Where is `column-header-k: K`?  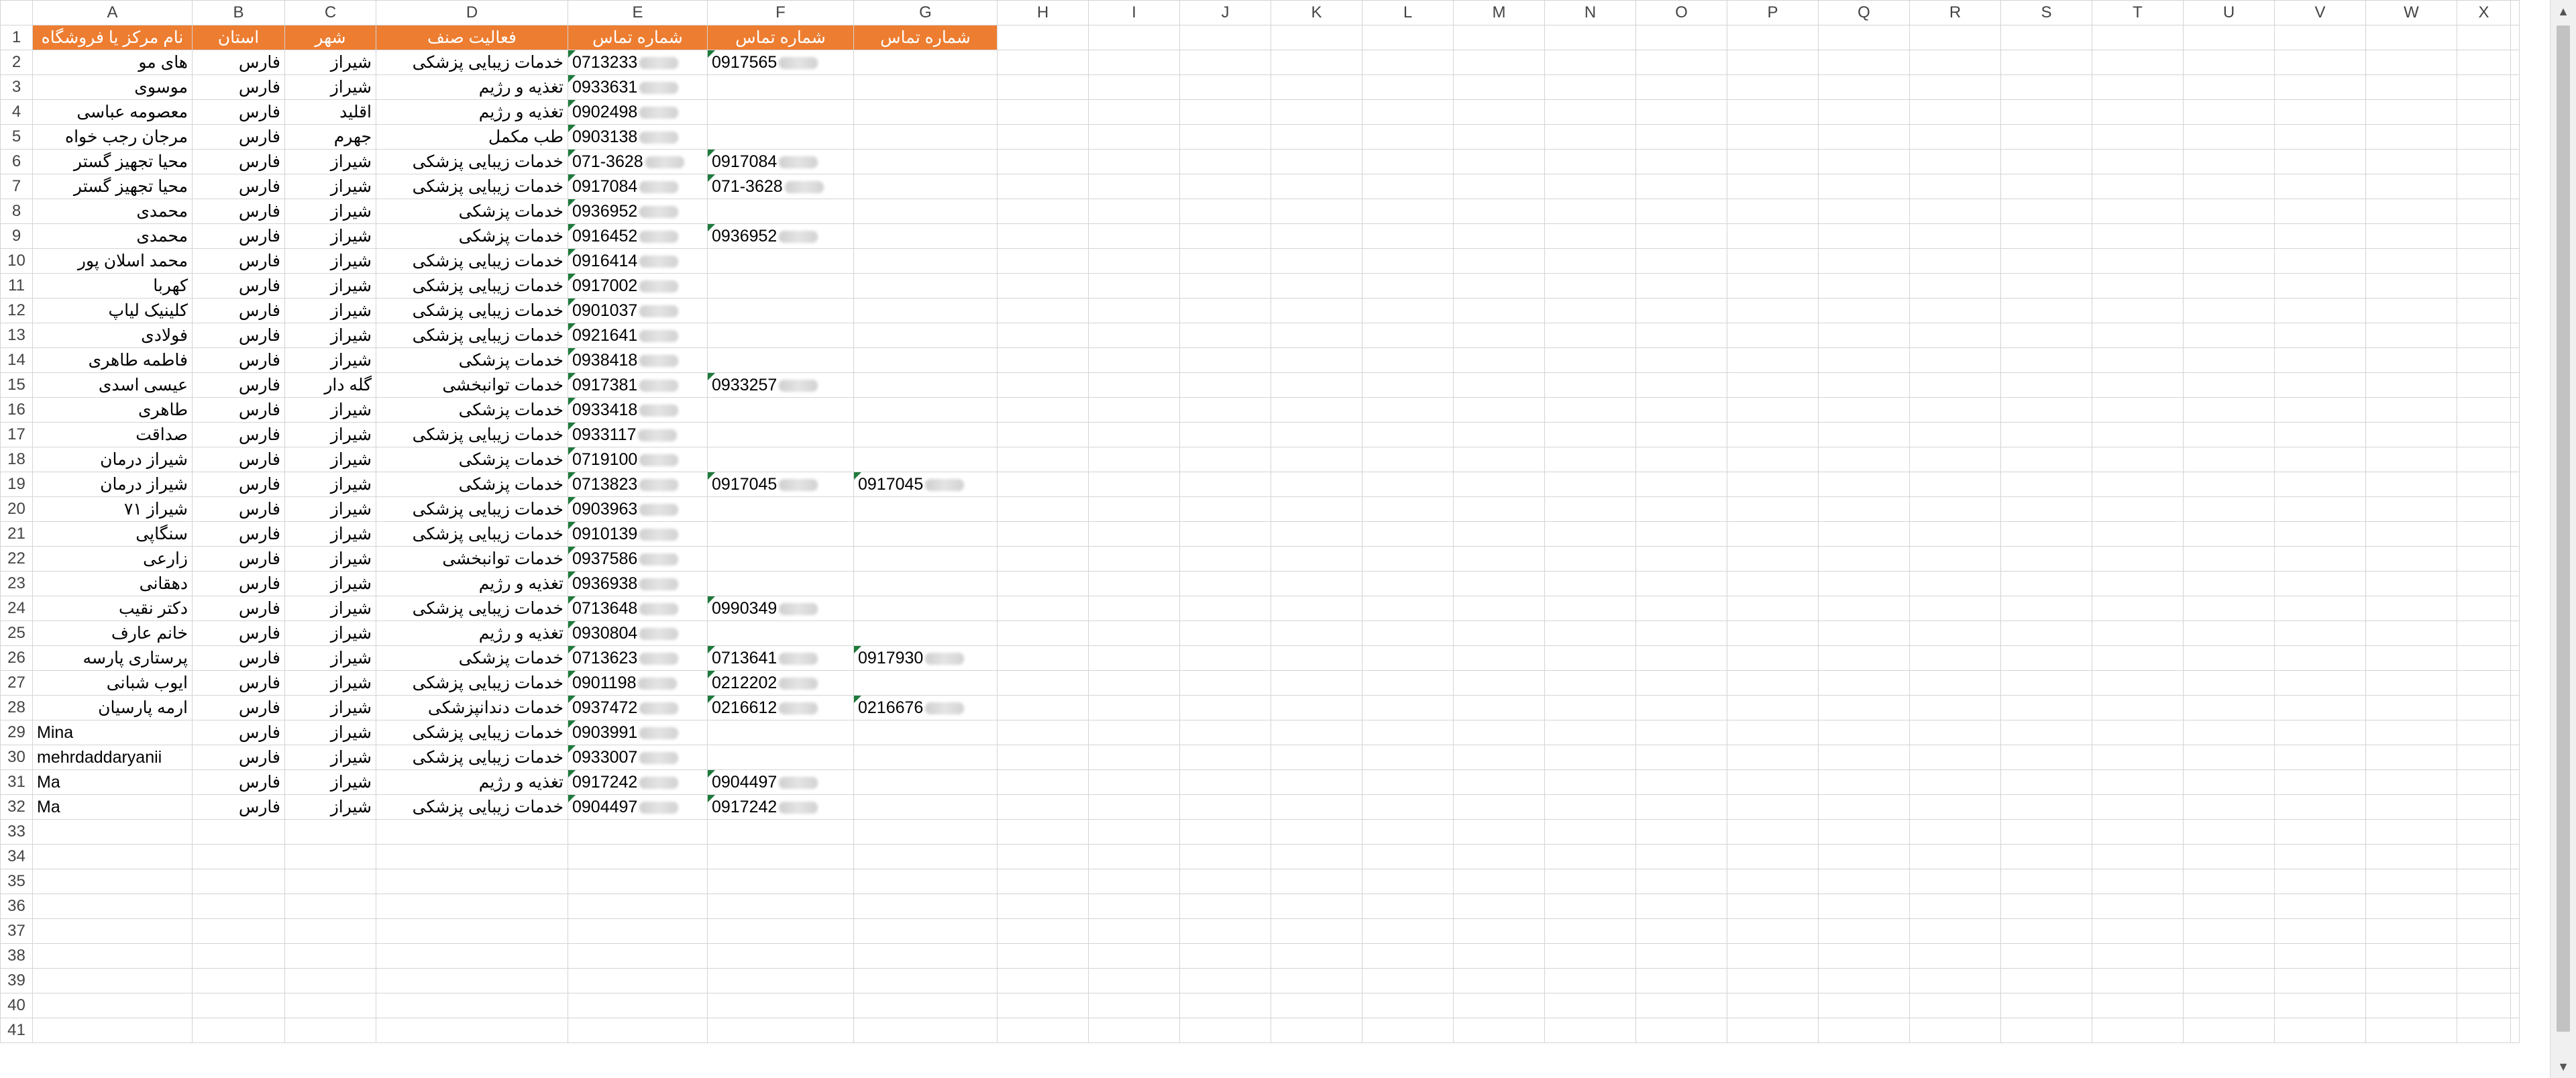 column-header-k: K is located at coordinates (1316, 12).